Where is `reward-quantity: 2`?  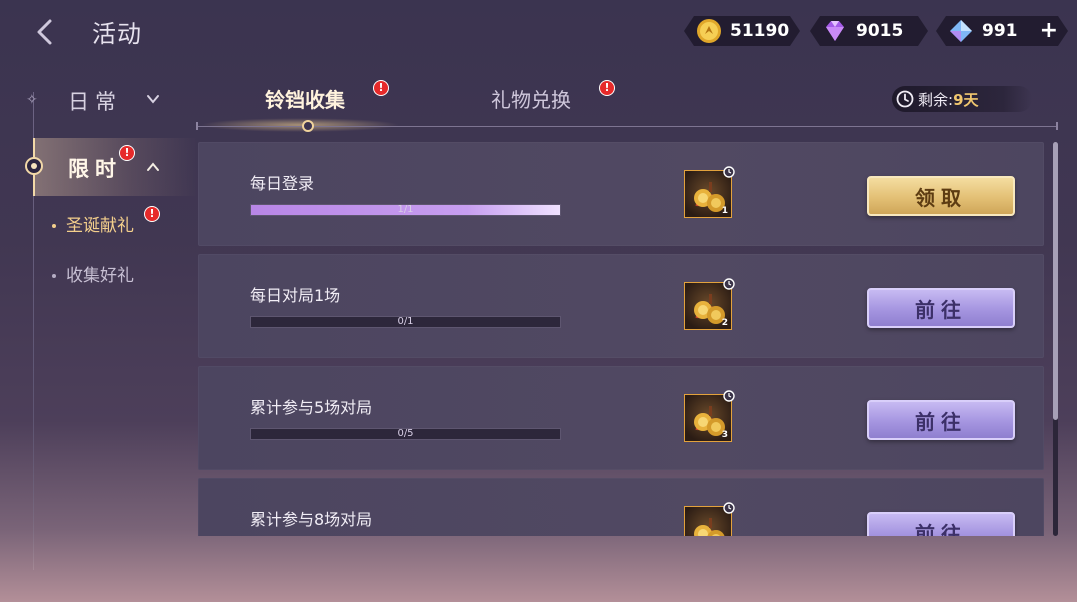
reward-quantity: 2 is located at coordinates (724, 323).